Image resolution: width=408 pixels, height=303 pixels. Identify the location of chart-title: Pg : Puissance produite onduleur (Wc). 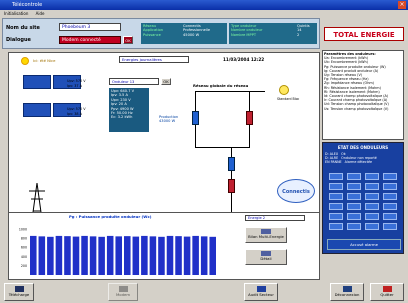
(110, 216).